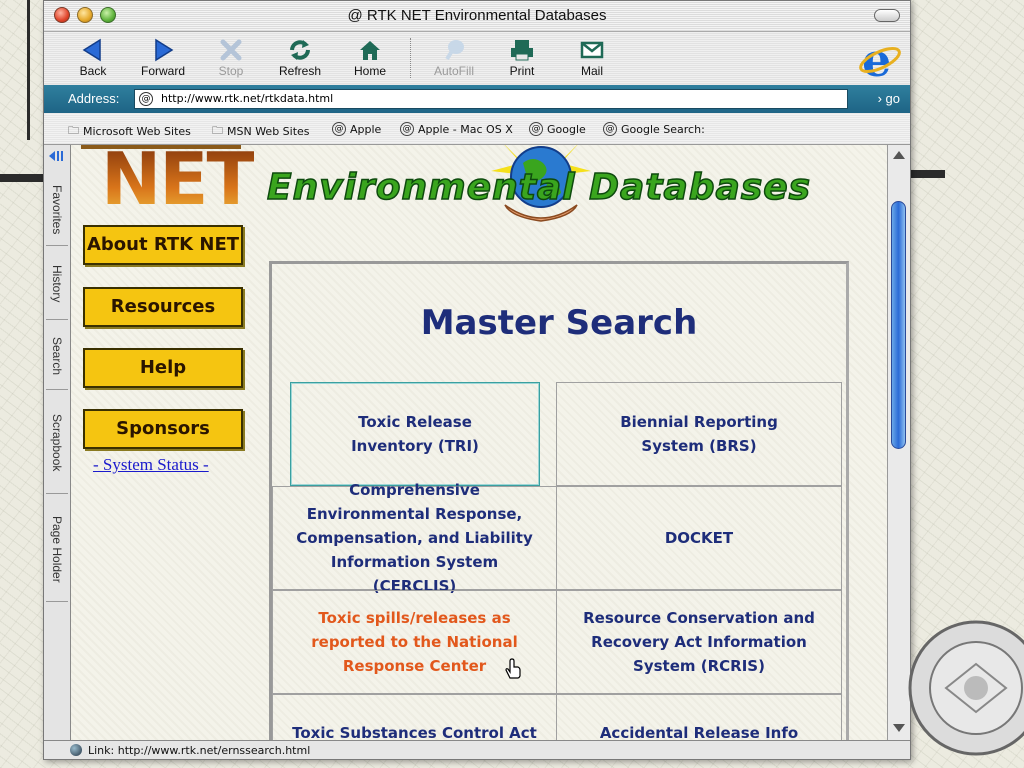 The width and height of the screenshot is (1024, 768). Describe the element at coordinates (880, 60) in the screenshot. I see `internet-explorer-logo-icon: e` at that location.